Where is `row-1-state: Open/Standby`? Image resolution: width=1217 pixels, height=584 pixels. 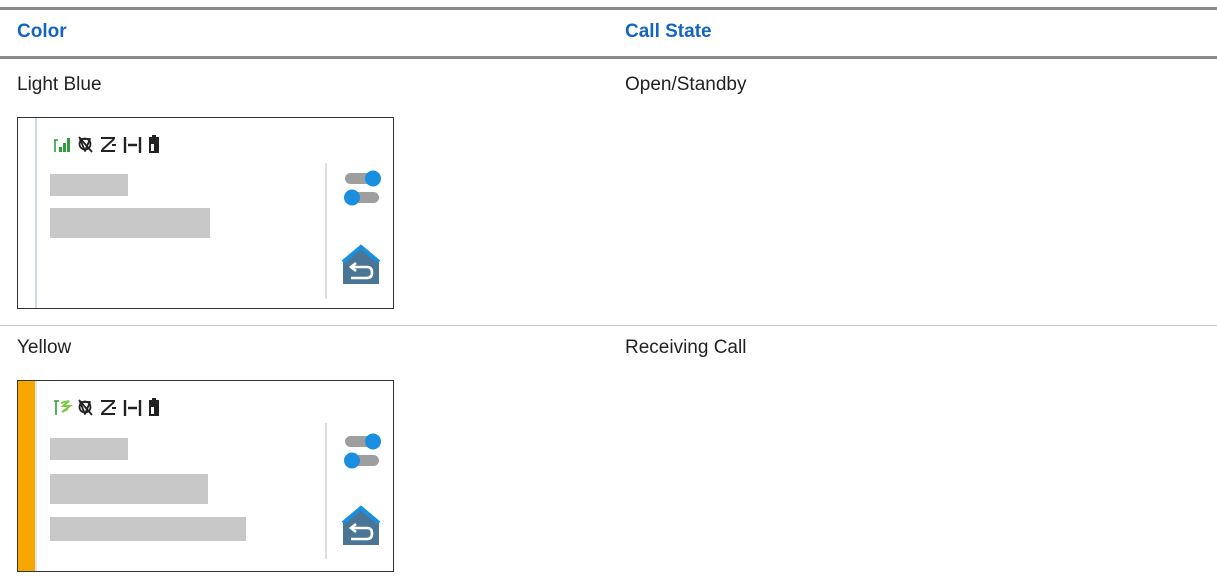 row-1-state: Open/Standby is located at coordinates (686, 84).